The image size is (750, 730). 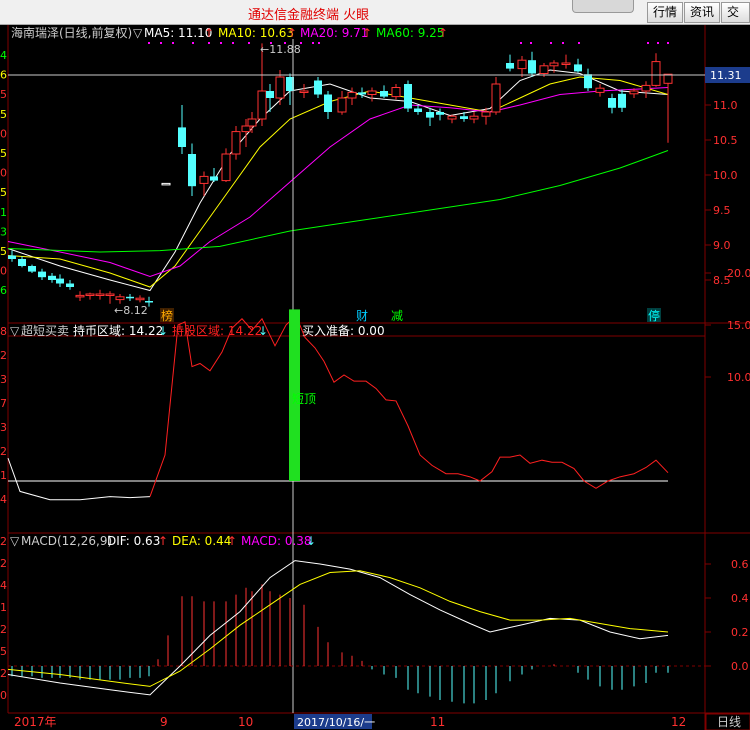 I want to click on ma20-arrow-icon: ↑, so click(x=367, y=33).